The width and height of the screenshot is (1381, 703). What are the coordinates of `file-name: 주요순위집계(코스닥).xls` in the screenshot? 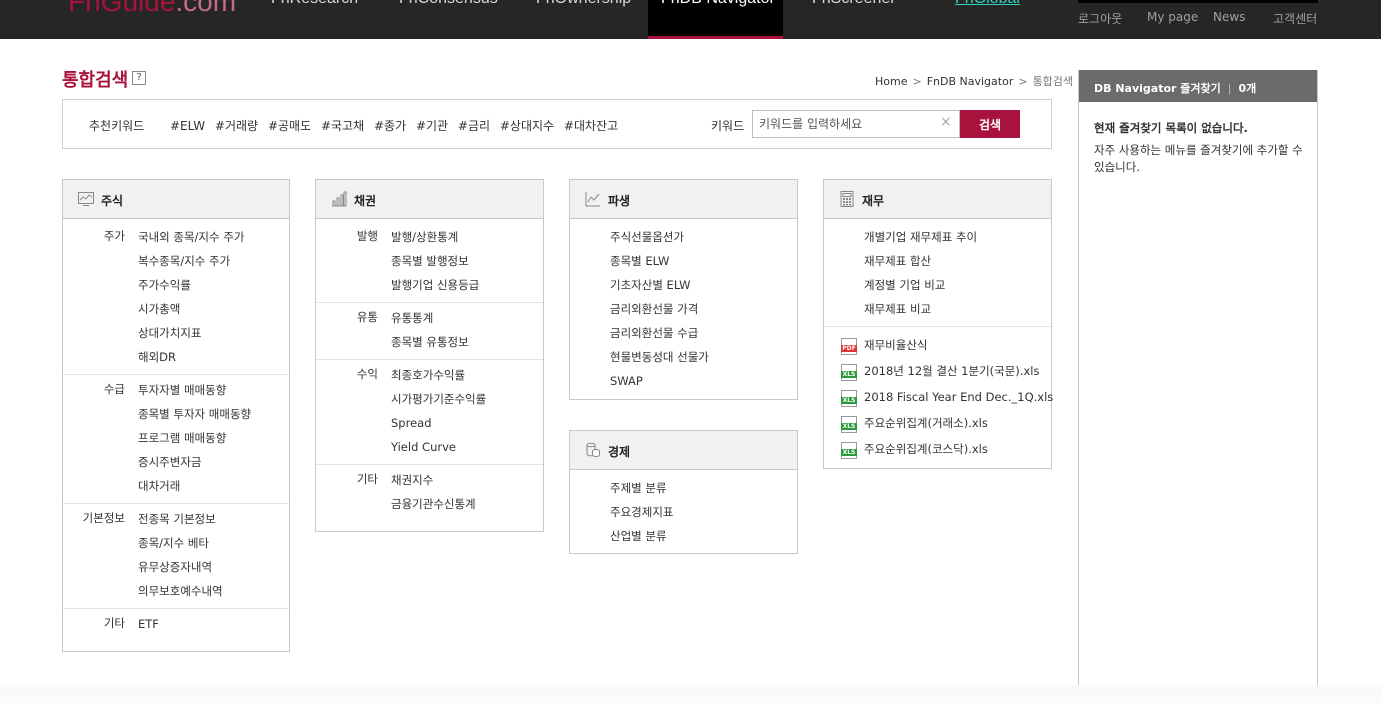 It's located at (926, 449).